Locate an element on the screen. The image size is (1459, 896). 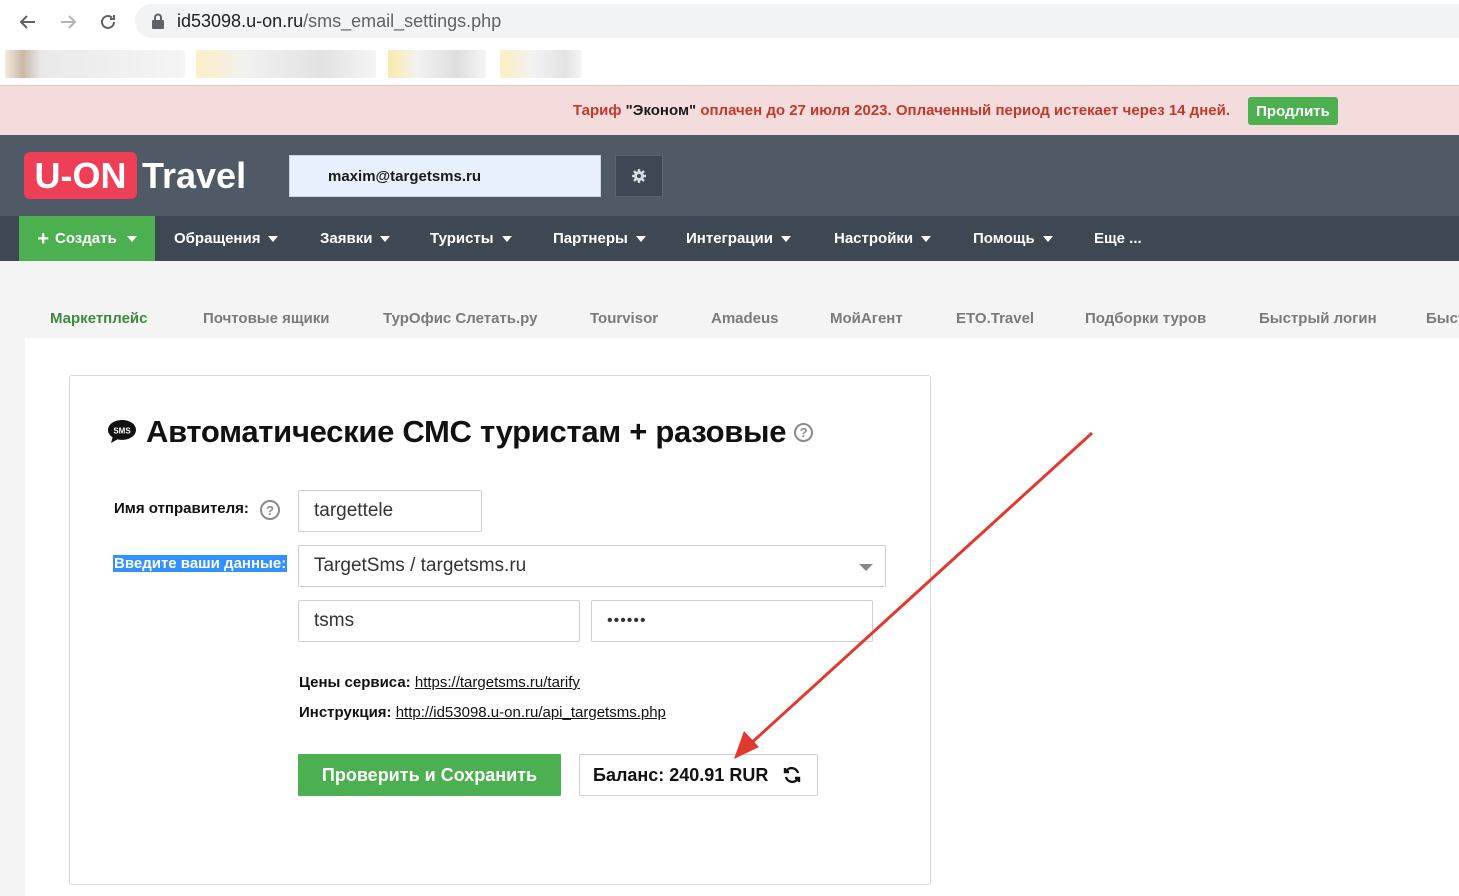
nav-item-settings: Настройки is located at coordinates (883, 238).